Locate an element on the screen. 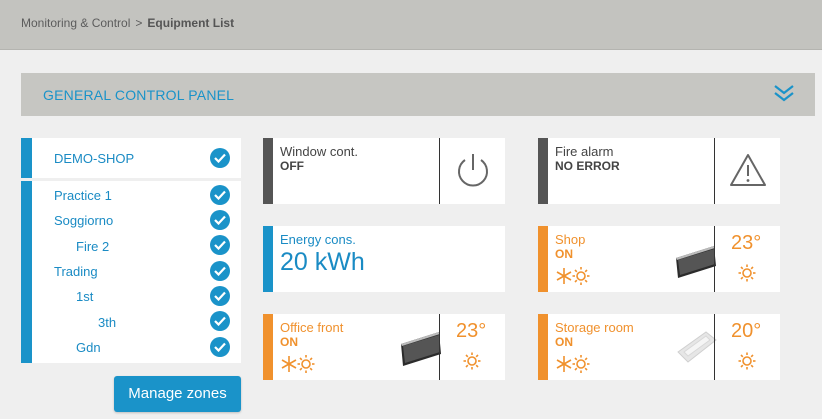  tile-name: Fire alarm is located at coordinates (584, 151).